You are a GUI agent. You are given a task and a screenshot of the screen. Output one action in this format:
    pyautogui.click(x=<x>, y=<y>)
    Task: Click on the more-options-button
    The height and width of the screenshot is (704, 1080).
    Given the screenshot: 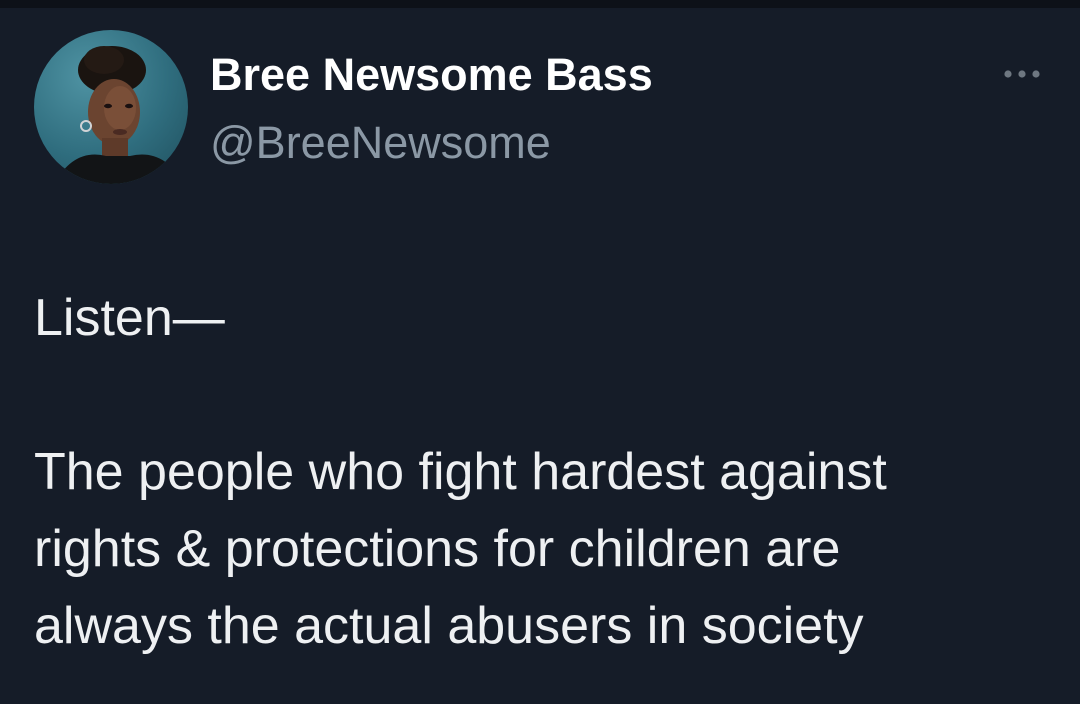 What is the action you would take?
    pyautogui.click(x=1022, y=74)
    